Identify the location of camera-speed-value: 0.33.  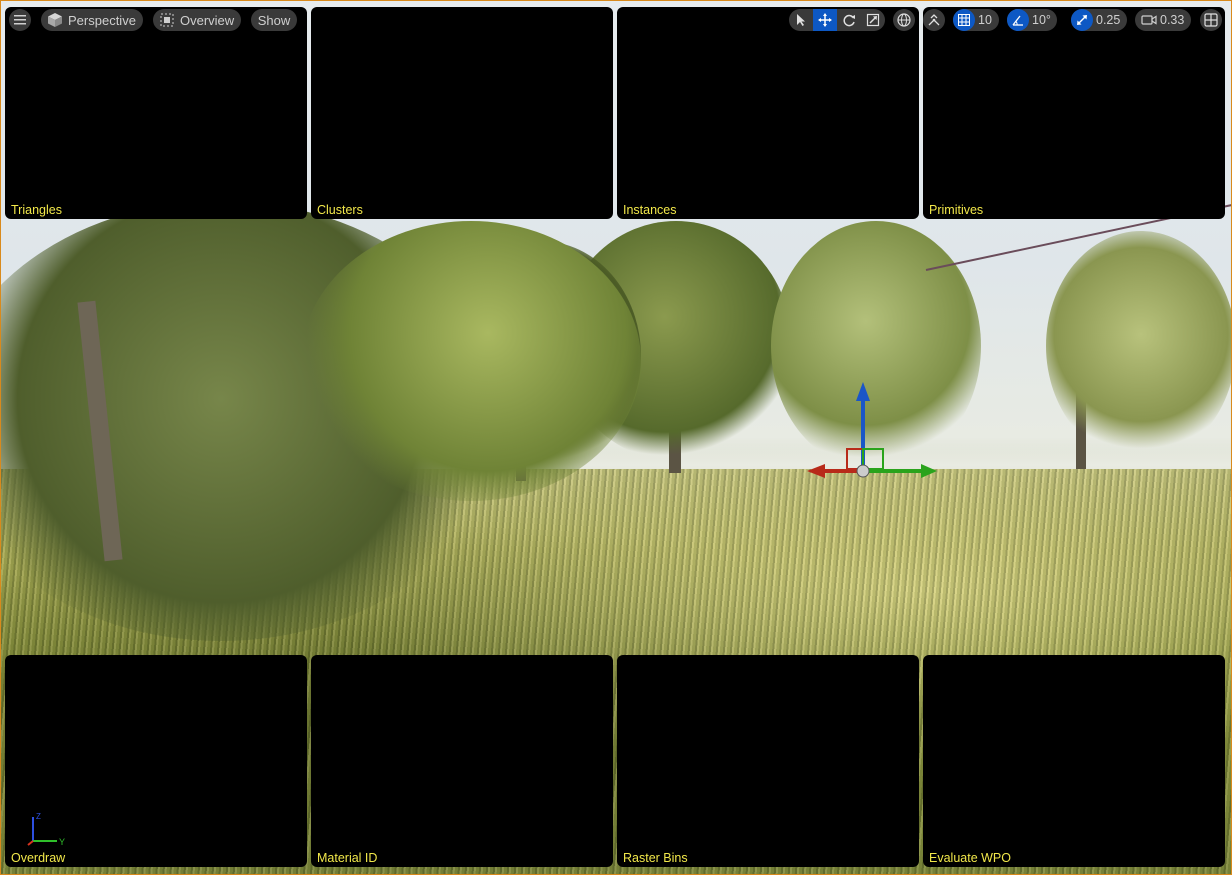
(1173, 20).